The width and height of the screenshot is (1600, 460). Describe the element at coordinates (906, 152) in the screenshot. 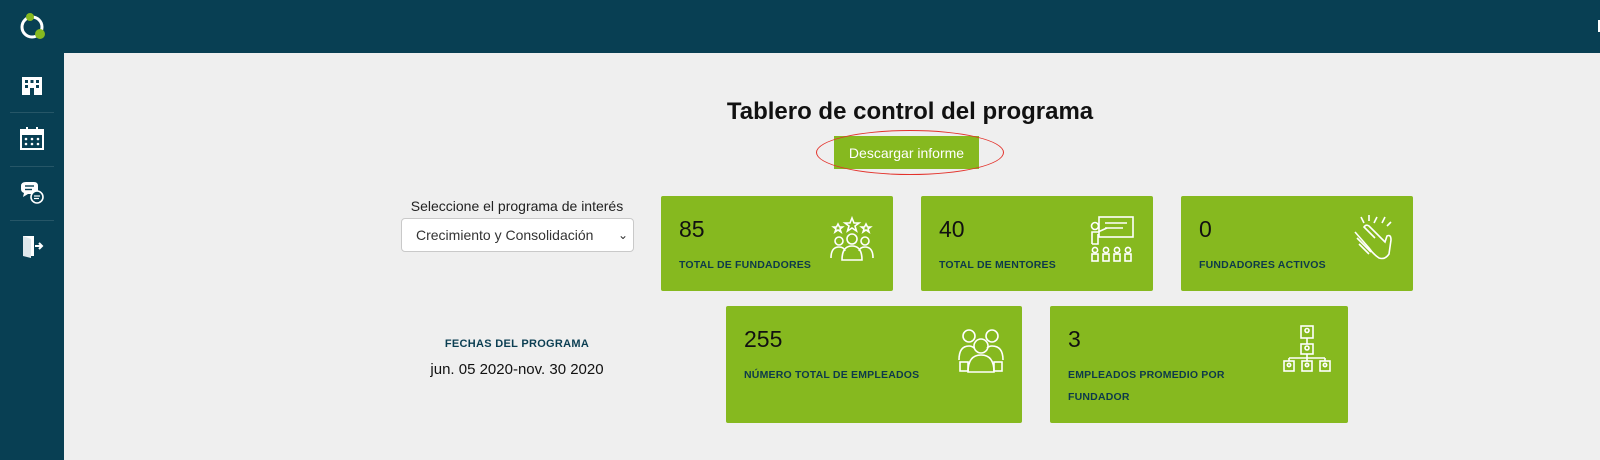

I see `download-report-button: Descargar informe` at that location.